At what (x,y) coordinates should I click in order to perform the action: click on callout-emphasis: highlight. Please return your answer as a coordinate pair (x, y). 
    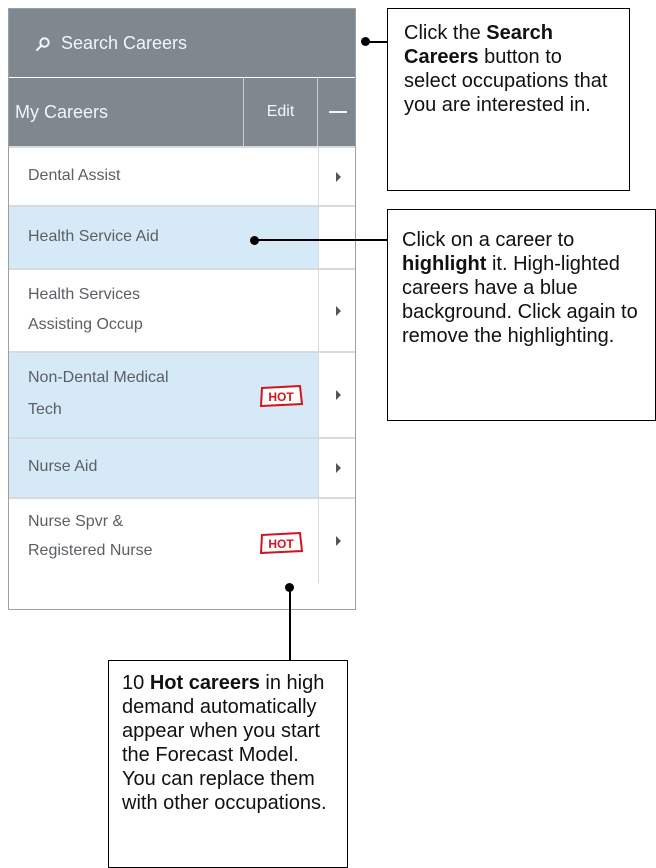
    Looking at the image, I should click on (444, 264).